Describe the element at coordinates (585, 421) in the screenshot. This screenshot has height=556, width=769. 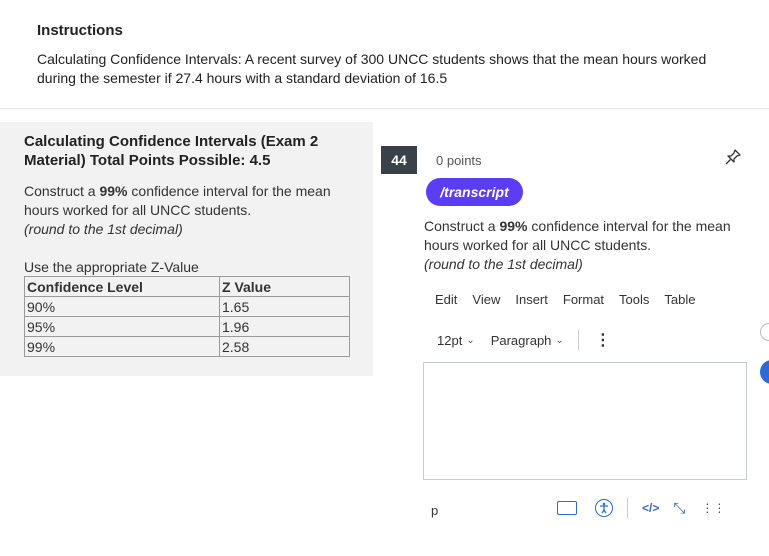
I see `rich-text-editor-area` at that location.